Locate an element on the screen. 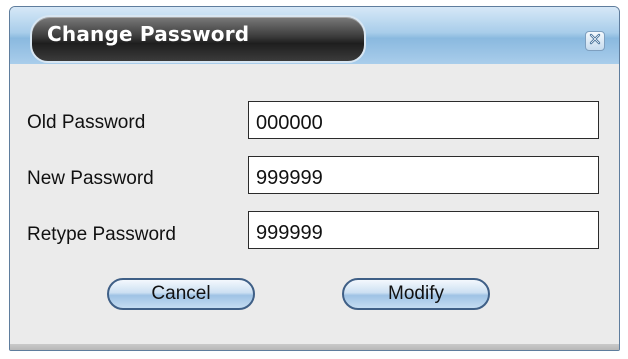 This screenshot has width=628, height=359. new-password-input is located at coordinates (423, 175).